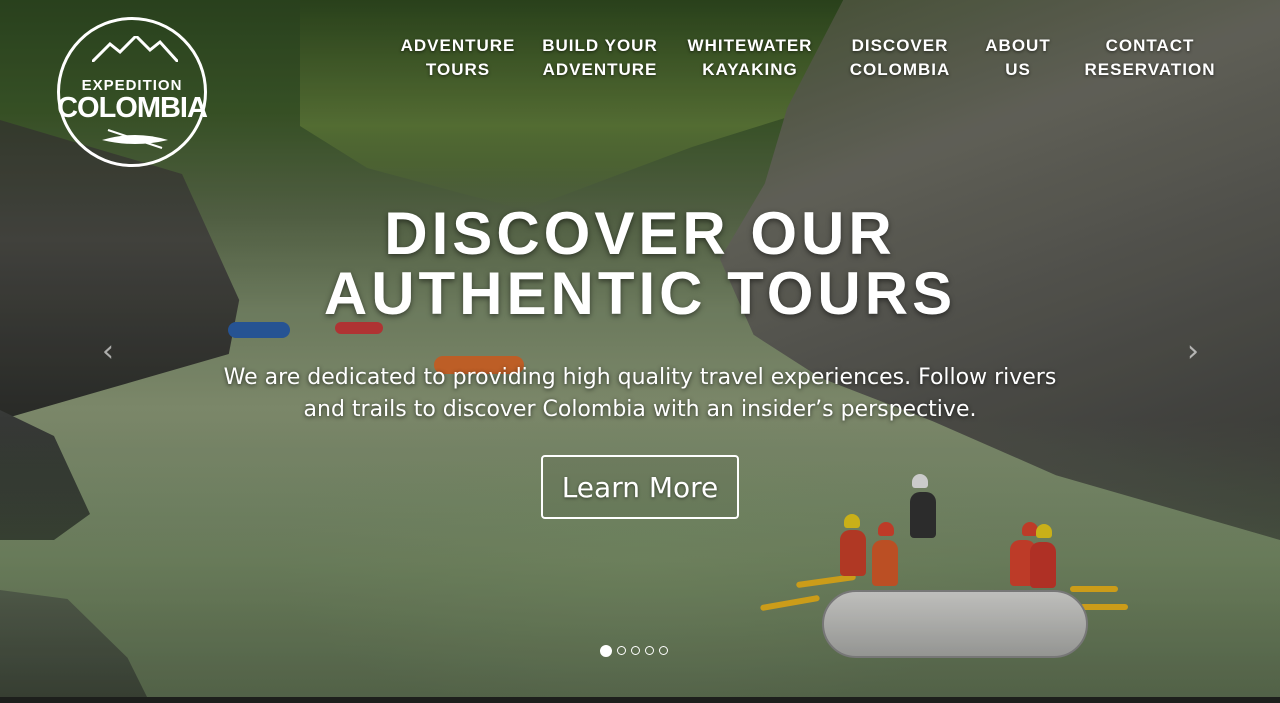 Image resolution: width=1280 pixels, height=703 pixels. Describe the element at coordinates (458, 58) in the screenshot. I see `nav-adventure-tours: ADVENTURE TOURS` at that location.